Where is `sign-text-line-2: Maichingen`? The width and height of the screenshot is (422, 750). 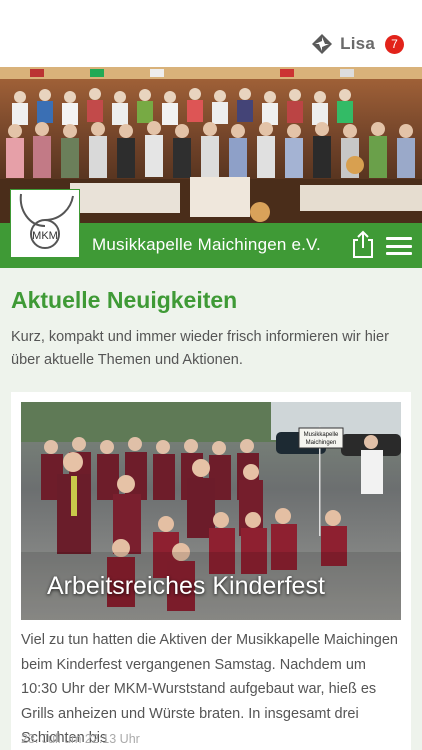 sign-text-line-2: Maichingen is located at coordinates (321, 443).